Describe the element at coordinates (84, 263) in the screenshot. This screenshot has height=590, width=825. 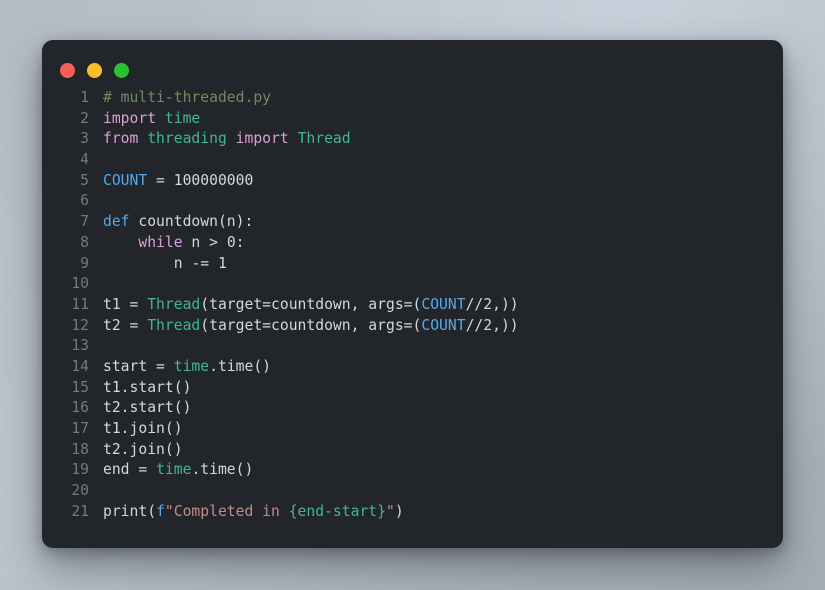
I see `line-number: 9` at that location.